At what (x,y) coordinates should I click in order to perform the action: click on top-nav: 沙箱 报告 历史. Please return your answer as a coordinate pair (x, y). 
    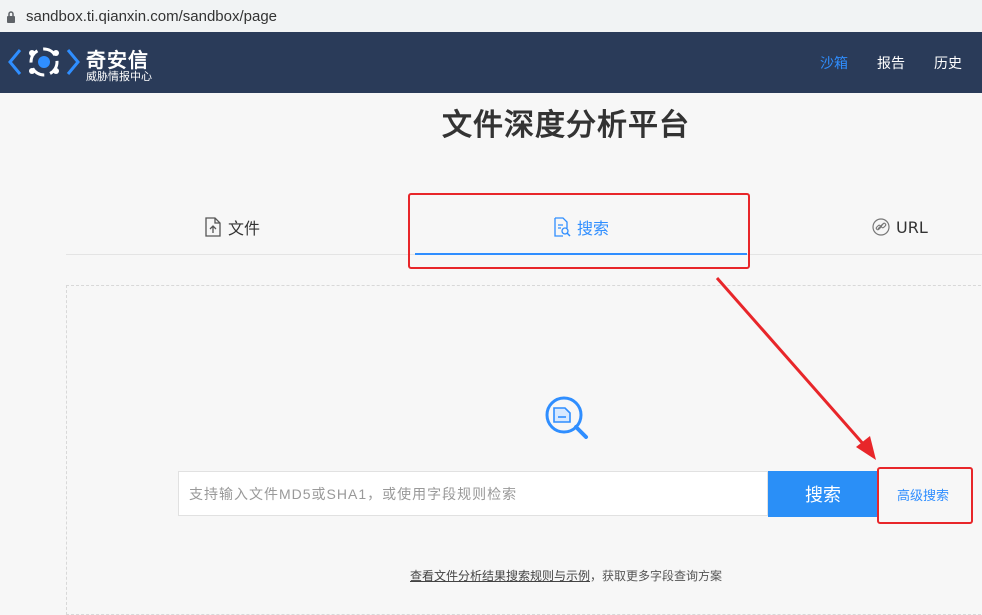
    Looking at the image, I should click on (876, 62).